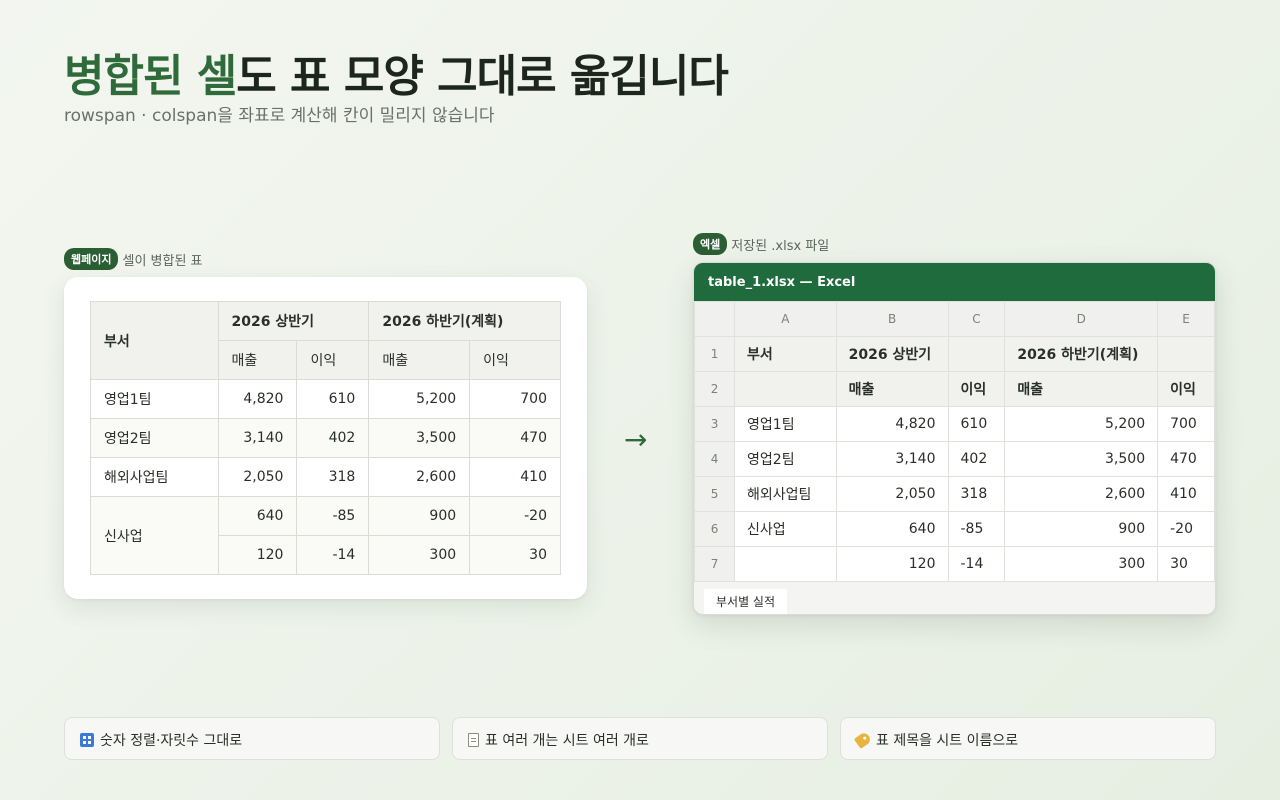  Describe the element at coordinates (419, 516) in the screenshot. I see `cell: 900` at that location.